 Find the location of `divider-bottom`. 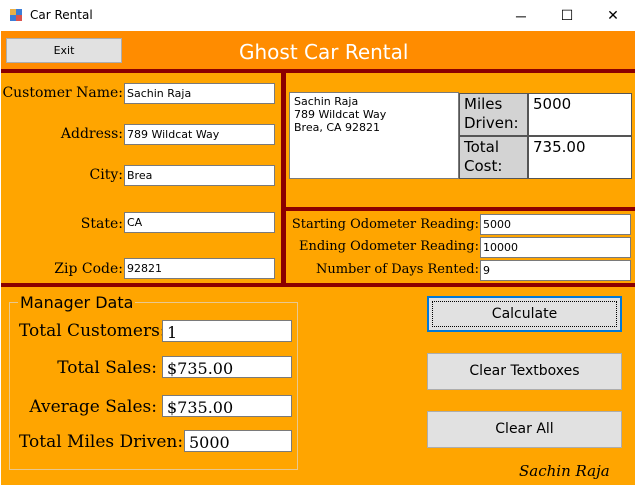

divider-bottom is located at coordinates (318, 285).